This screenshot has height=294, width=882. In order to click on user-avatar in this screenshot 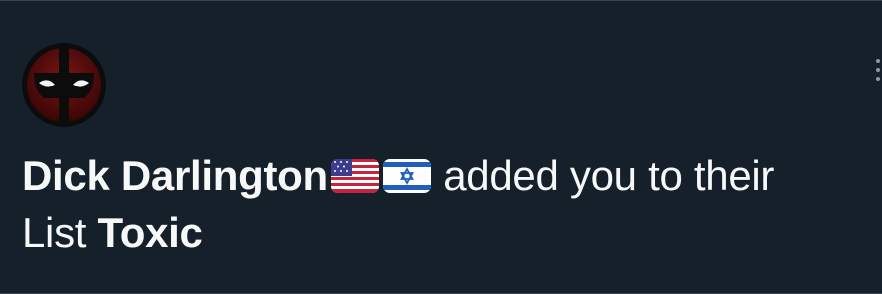, I will do `click(64, 85)`.